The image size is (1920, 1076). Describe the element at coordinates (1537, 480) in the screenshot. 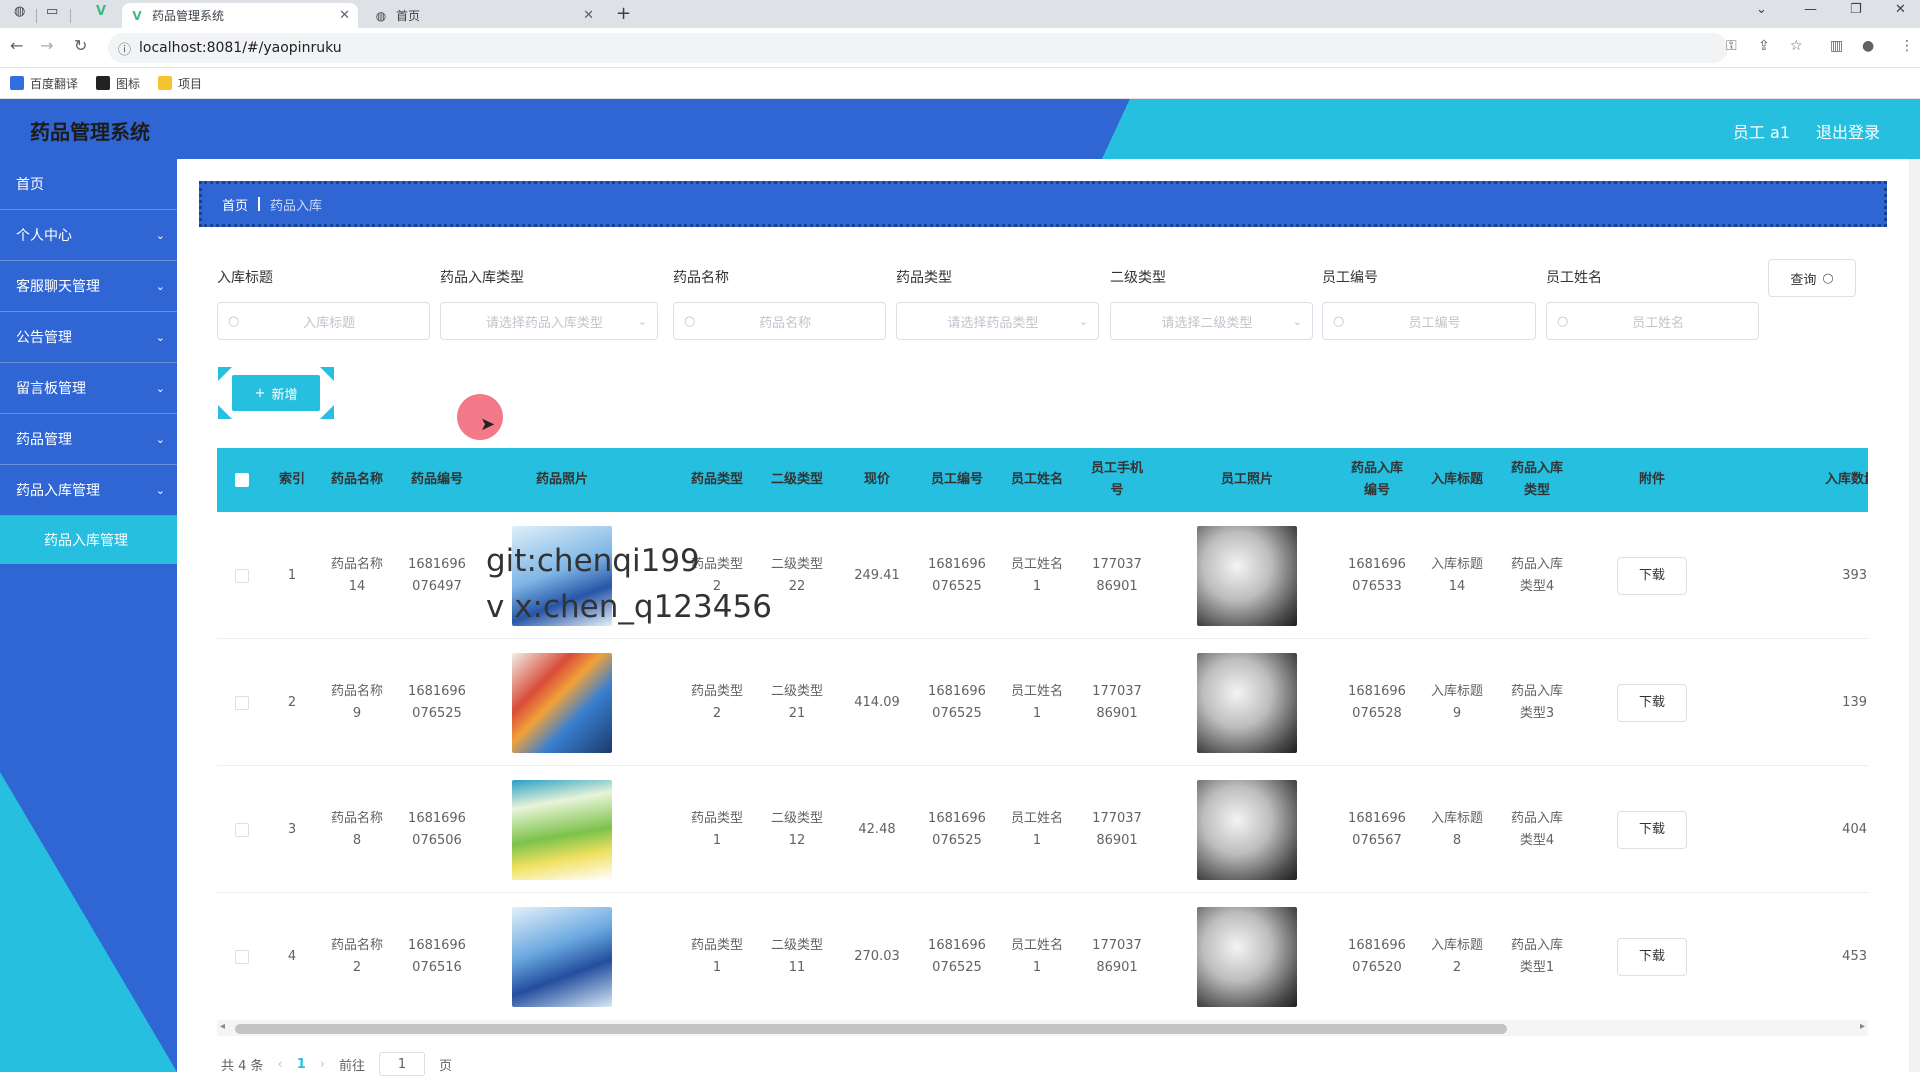

I see `column-header: 药品入库类型` at that location.